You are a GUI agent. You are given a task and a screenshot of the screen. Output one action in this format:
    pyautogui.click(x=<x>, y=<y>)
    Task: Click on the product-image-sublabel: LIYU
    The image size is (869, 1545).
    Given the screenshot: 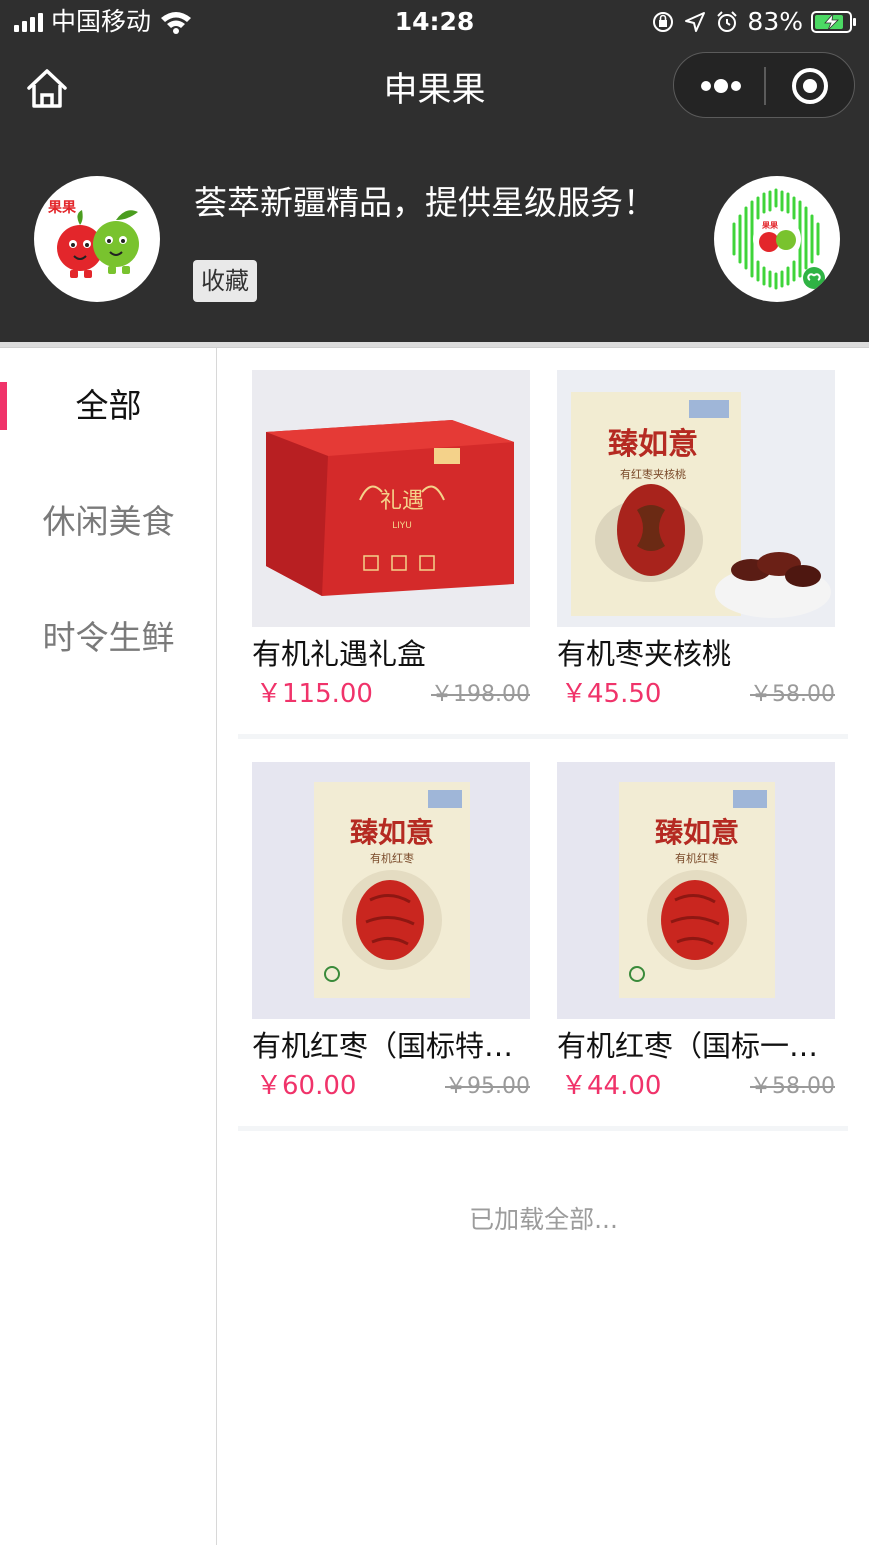 What is the action you would take?
    pyautogui.click(x=402, y=526)
    